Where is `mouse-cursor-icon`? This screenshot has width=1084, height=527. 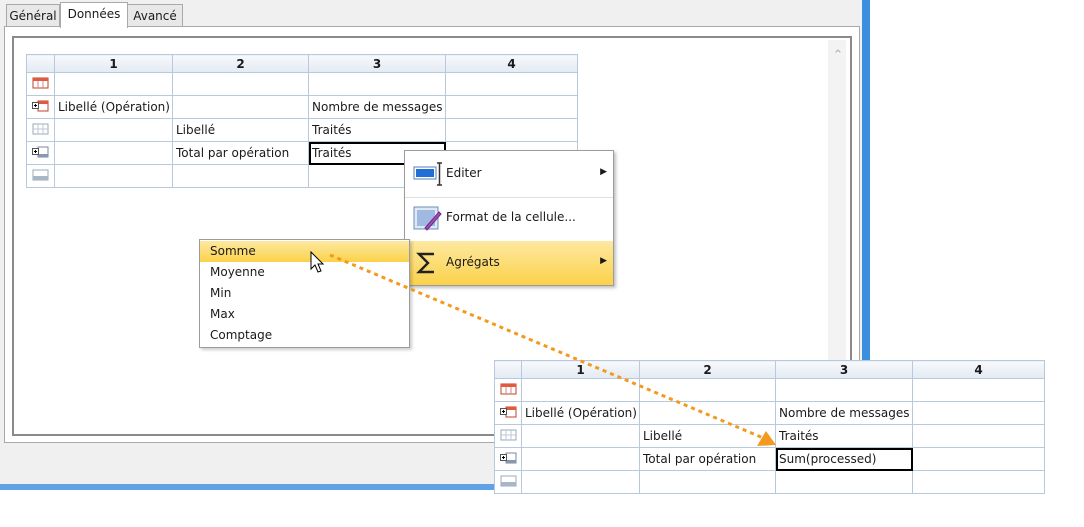 mouse-cursor-icon is located at coordinates (317, 262).